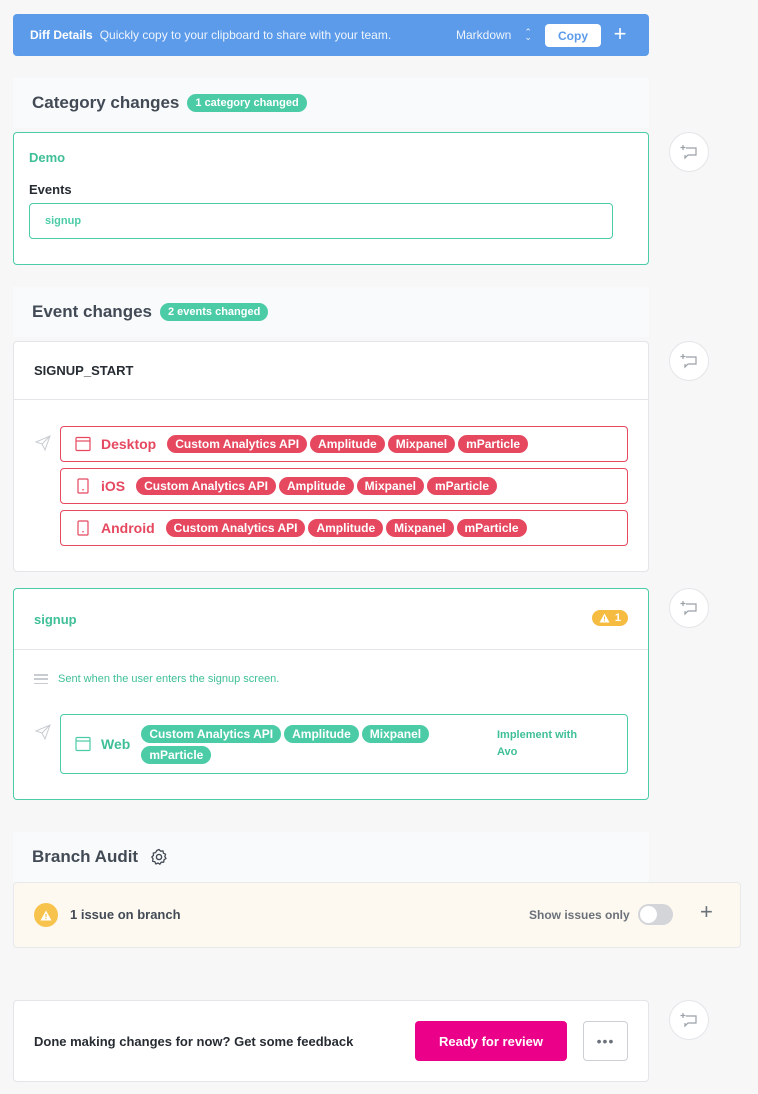  What do you see at coordinates (321, 221) in the screenshot?
I see `category-event-item: signup` at bounding box center [321, 221].